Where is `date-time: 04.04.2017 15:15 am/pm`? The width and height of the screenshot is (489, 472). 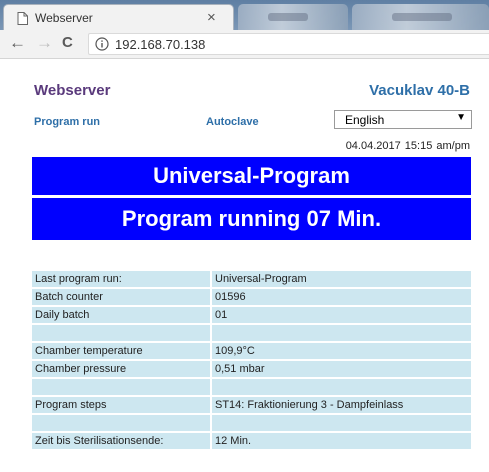 date-time: 04.04.2017 15:15 am/pm is located at coordinates (407, 146).